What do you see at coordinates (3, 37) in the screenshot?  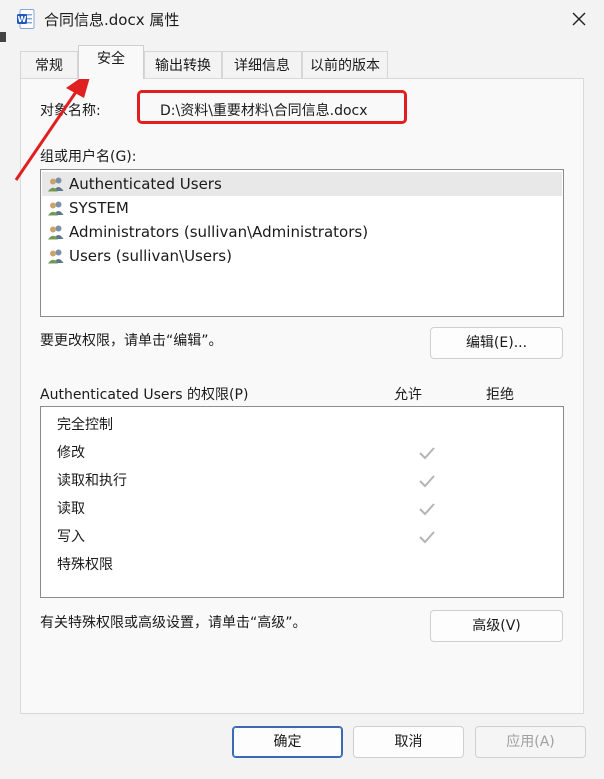 I see `background-window-edge` at bounding box center [3, 37].